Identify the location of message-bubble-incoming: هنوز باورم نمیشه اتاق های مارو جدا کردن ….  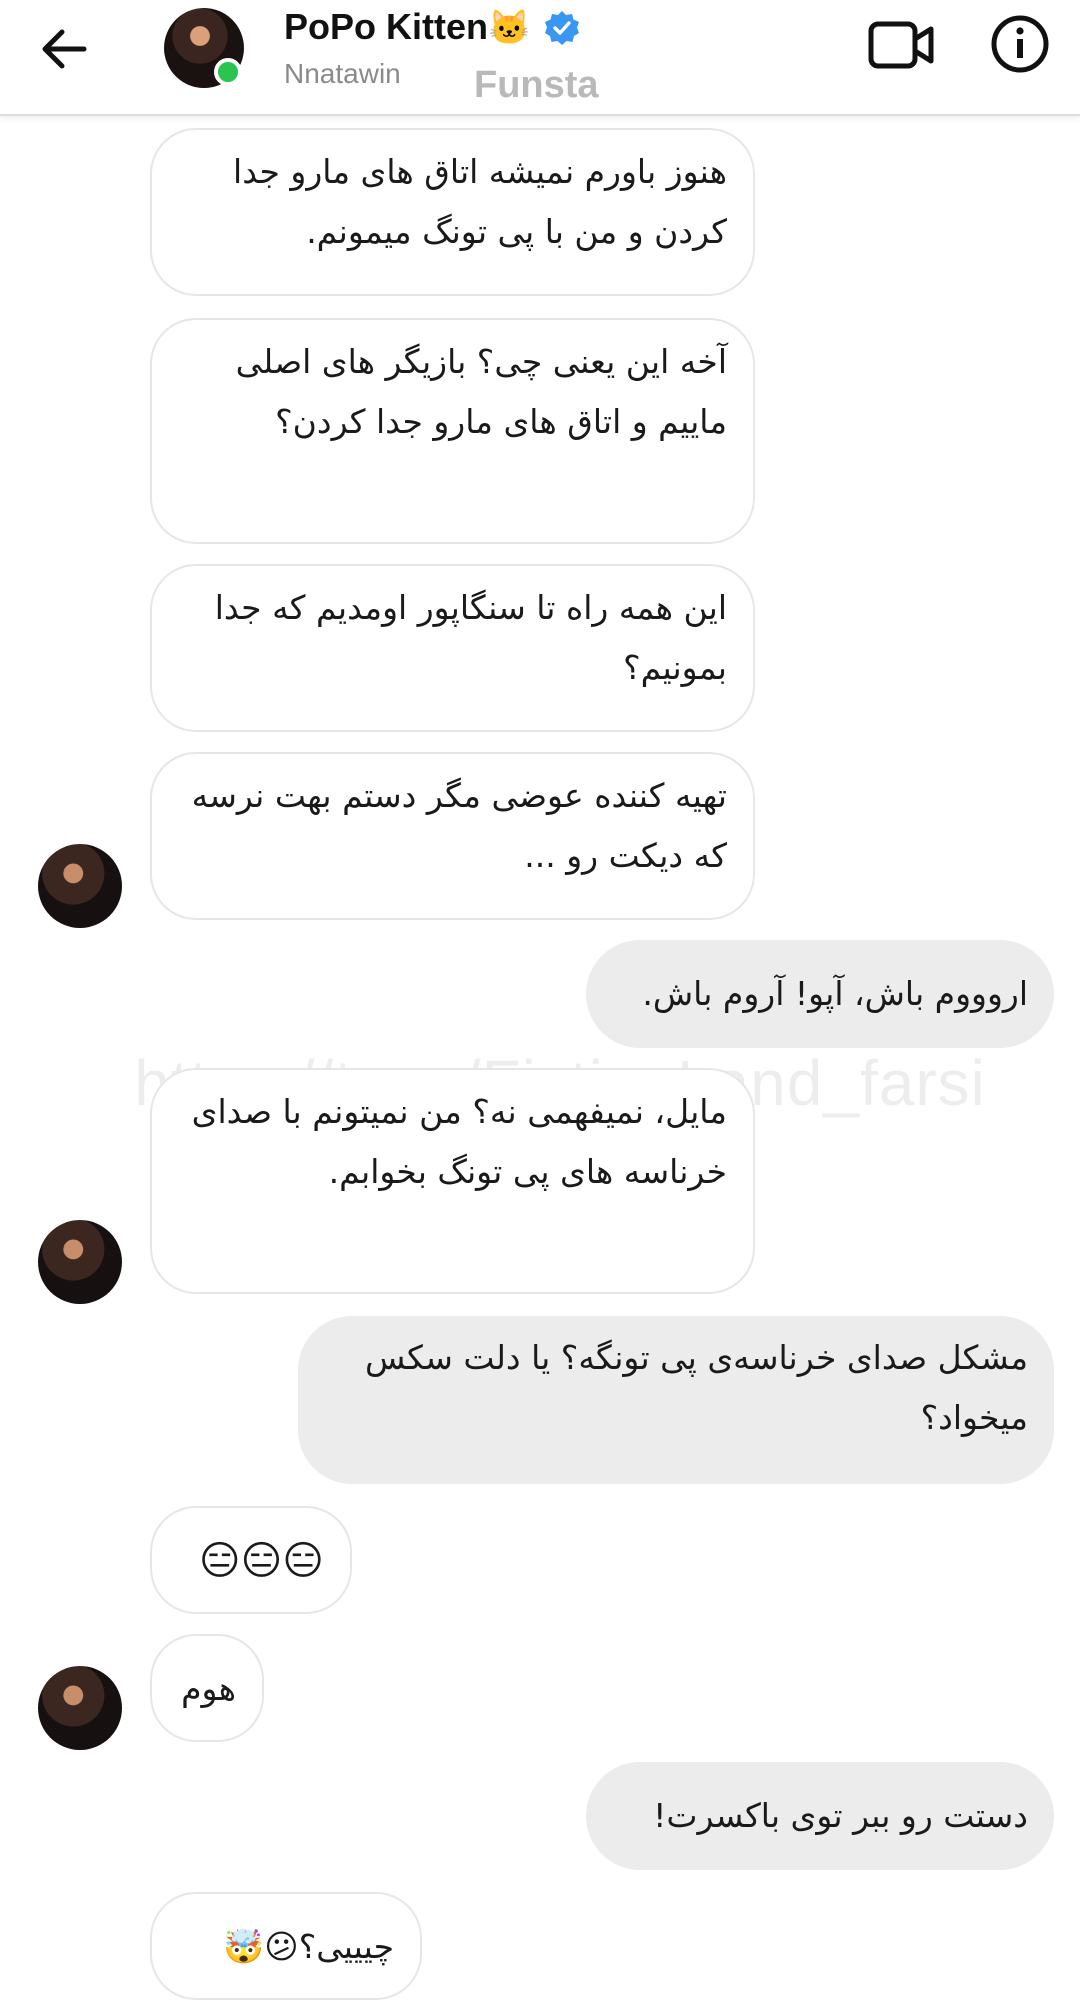
(452, 212).